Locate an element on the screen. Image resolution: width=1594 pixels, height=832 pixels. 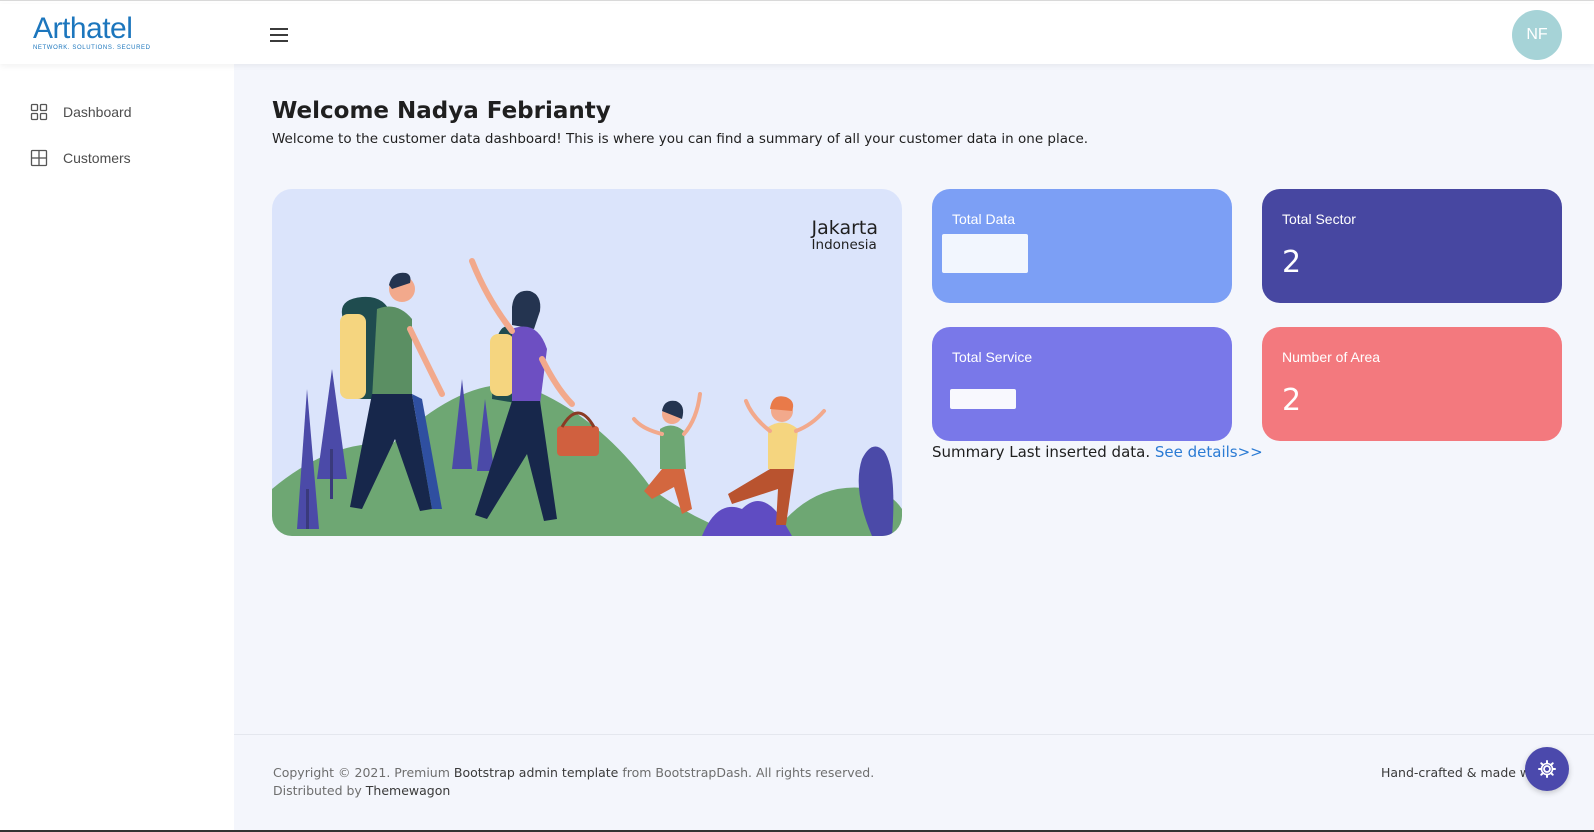
page-title: Welcome Nadya Febrianty is located at coordinates (441, 111).